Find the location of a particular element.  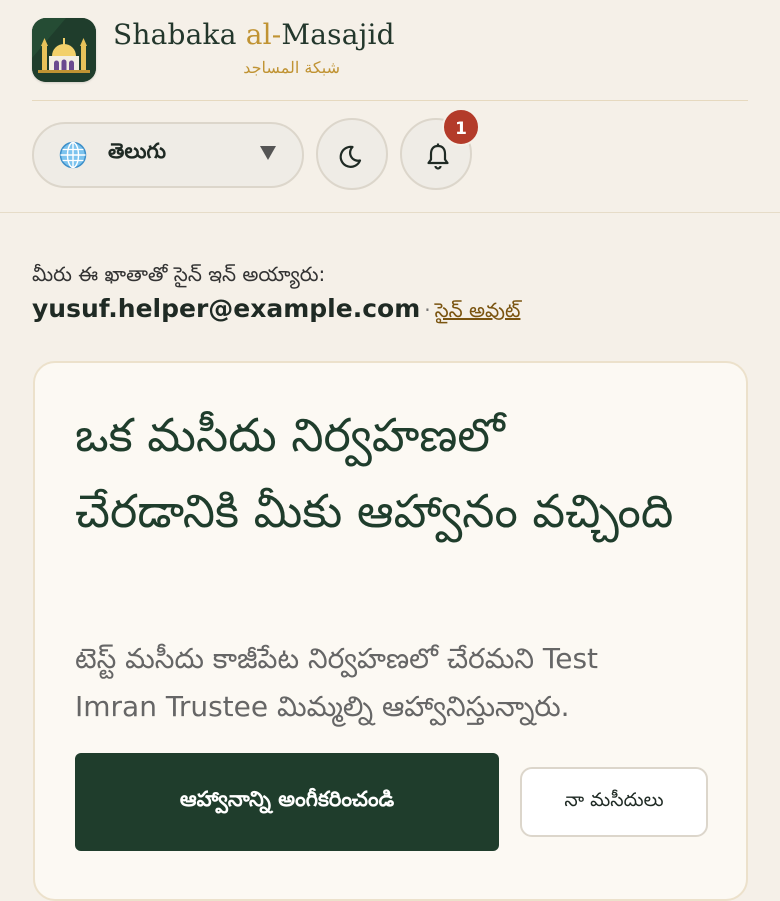

my-mosques-button: నా మసీదులు is located at coordinates (614, 802).